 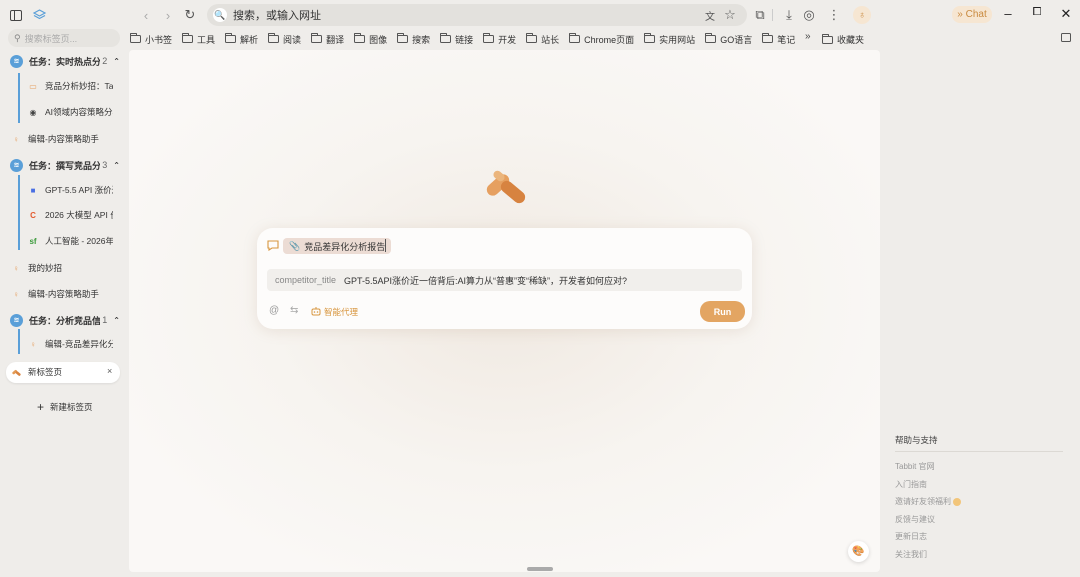 I want to click on close-tab-icon: ×, so click(x=109, y=371).